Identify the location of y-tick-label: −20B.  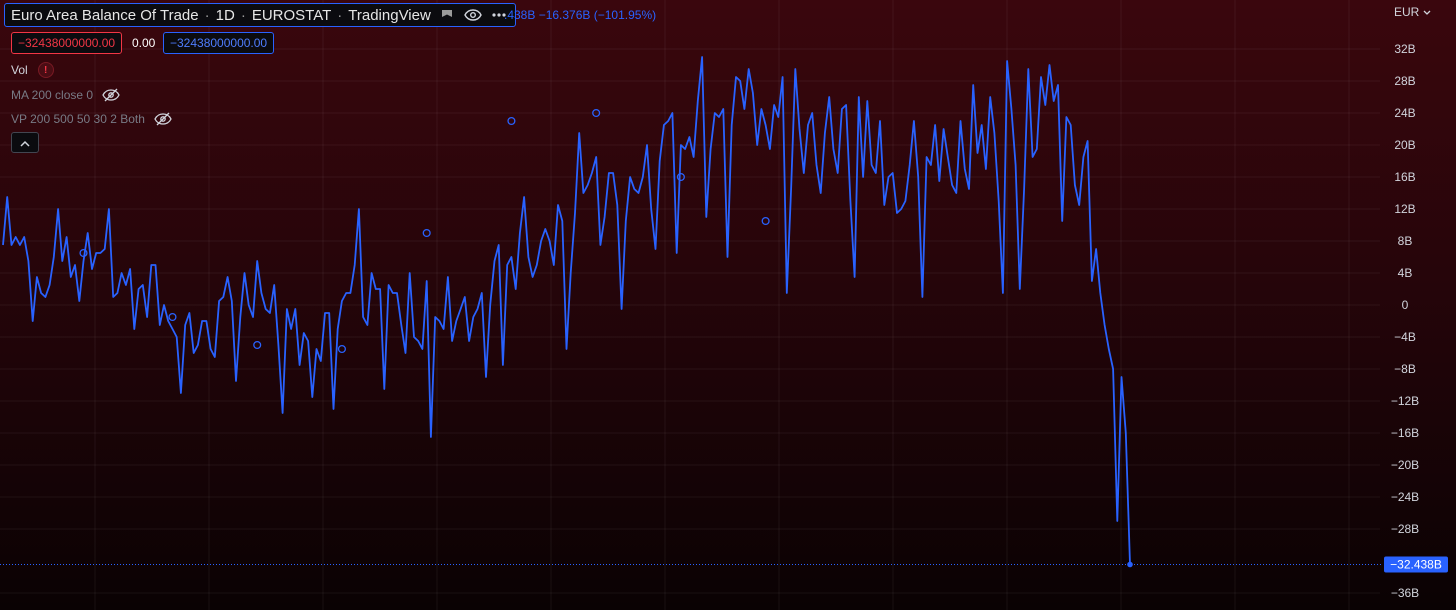
(1405, 465).